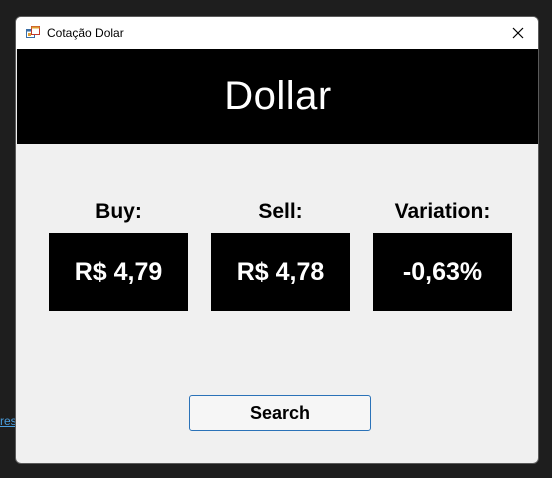  Describe the element at coordinates (33, 32) in the screenshot. I see `windows-form-icon` at that location.